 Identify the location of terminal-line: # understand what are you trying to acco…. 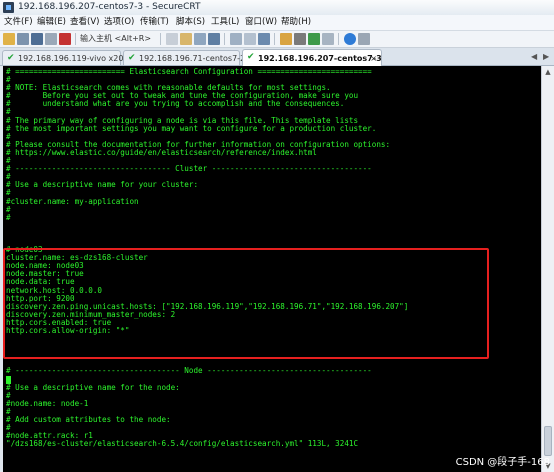
(175, 104).